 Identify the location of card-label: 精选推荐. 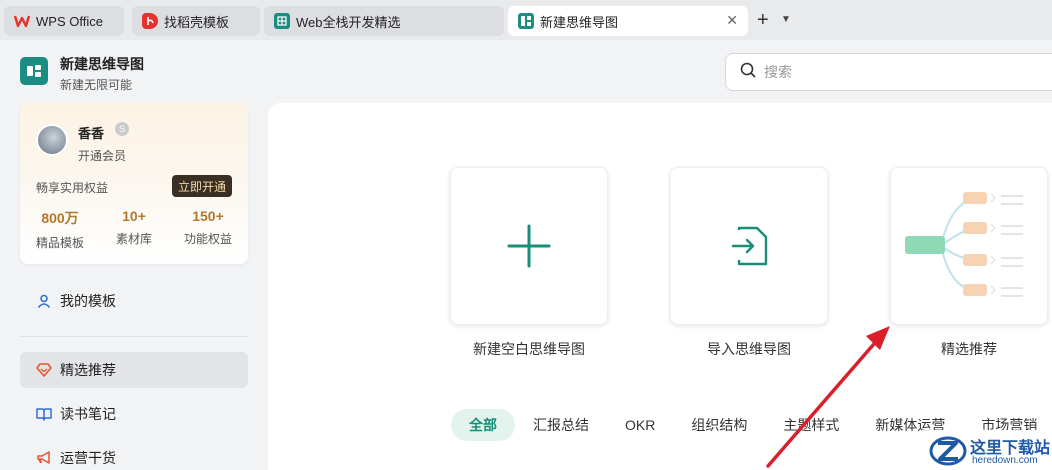
(969, 349).